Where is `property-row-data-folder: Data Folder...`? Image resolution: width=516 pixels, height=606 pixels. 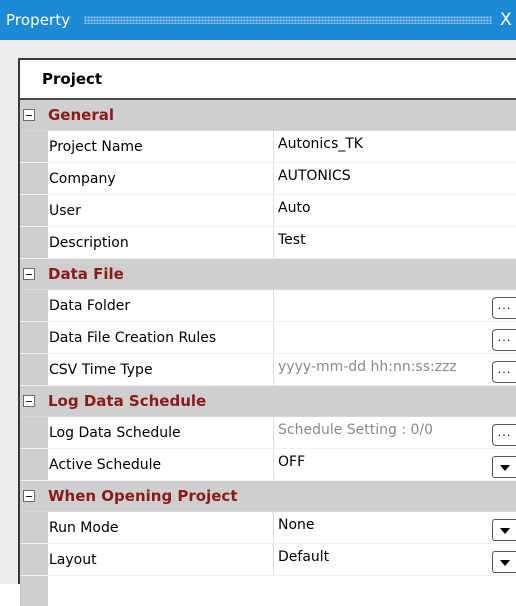
property-row-data-folder: Data Folder... is located at coordinates (268, 306).